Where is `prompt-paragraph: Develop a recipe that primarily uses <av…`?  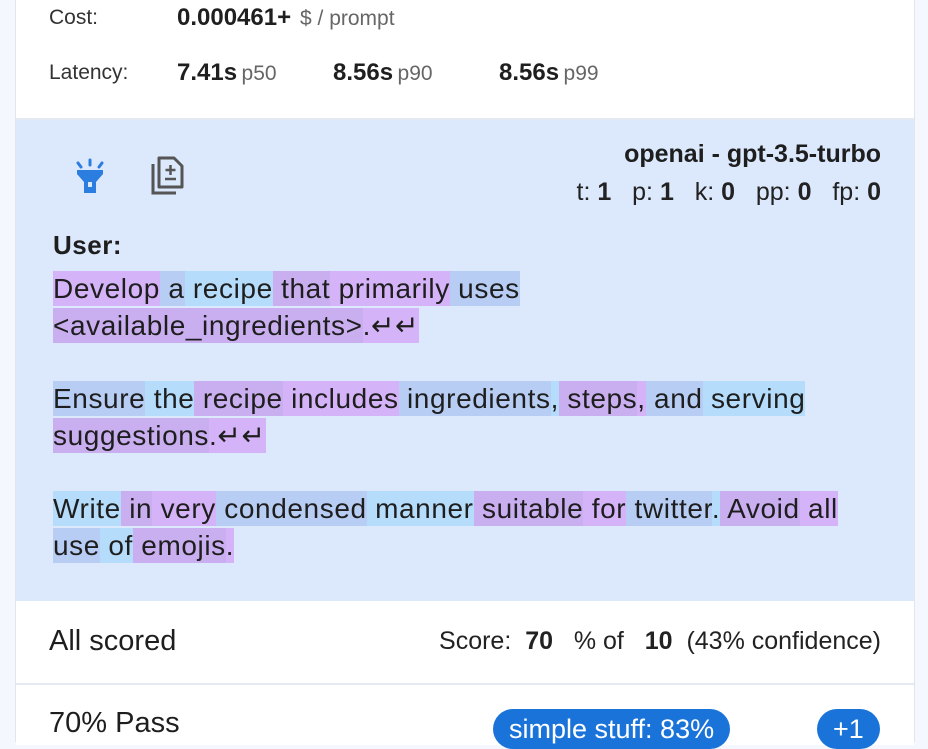 prompt-paragraph: Develop a recipe that primarily uses <av… is located at coordinates (473, 307).